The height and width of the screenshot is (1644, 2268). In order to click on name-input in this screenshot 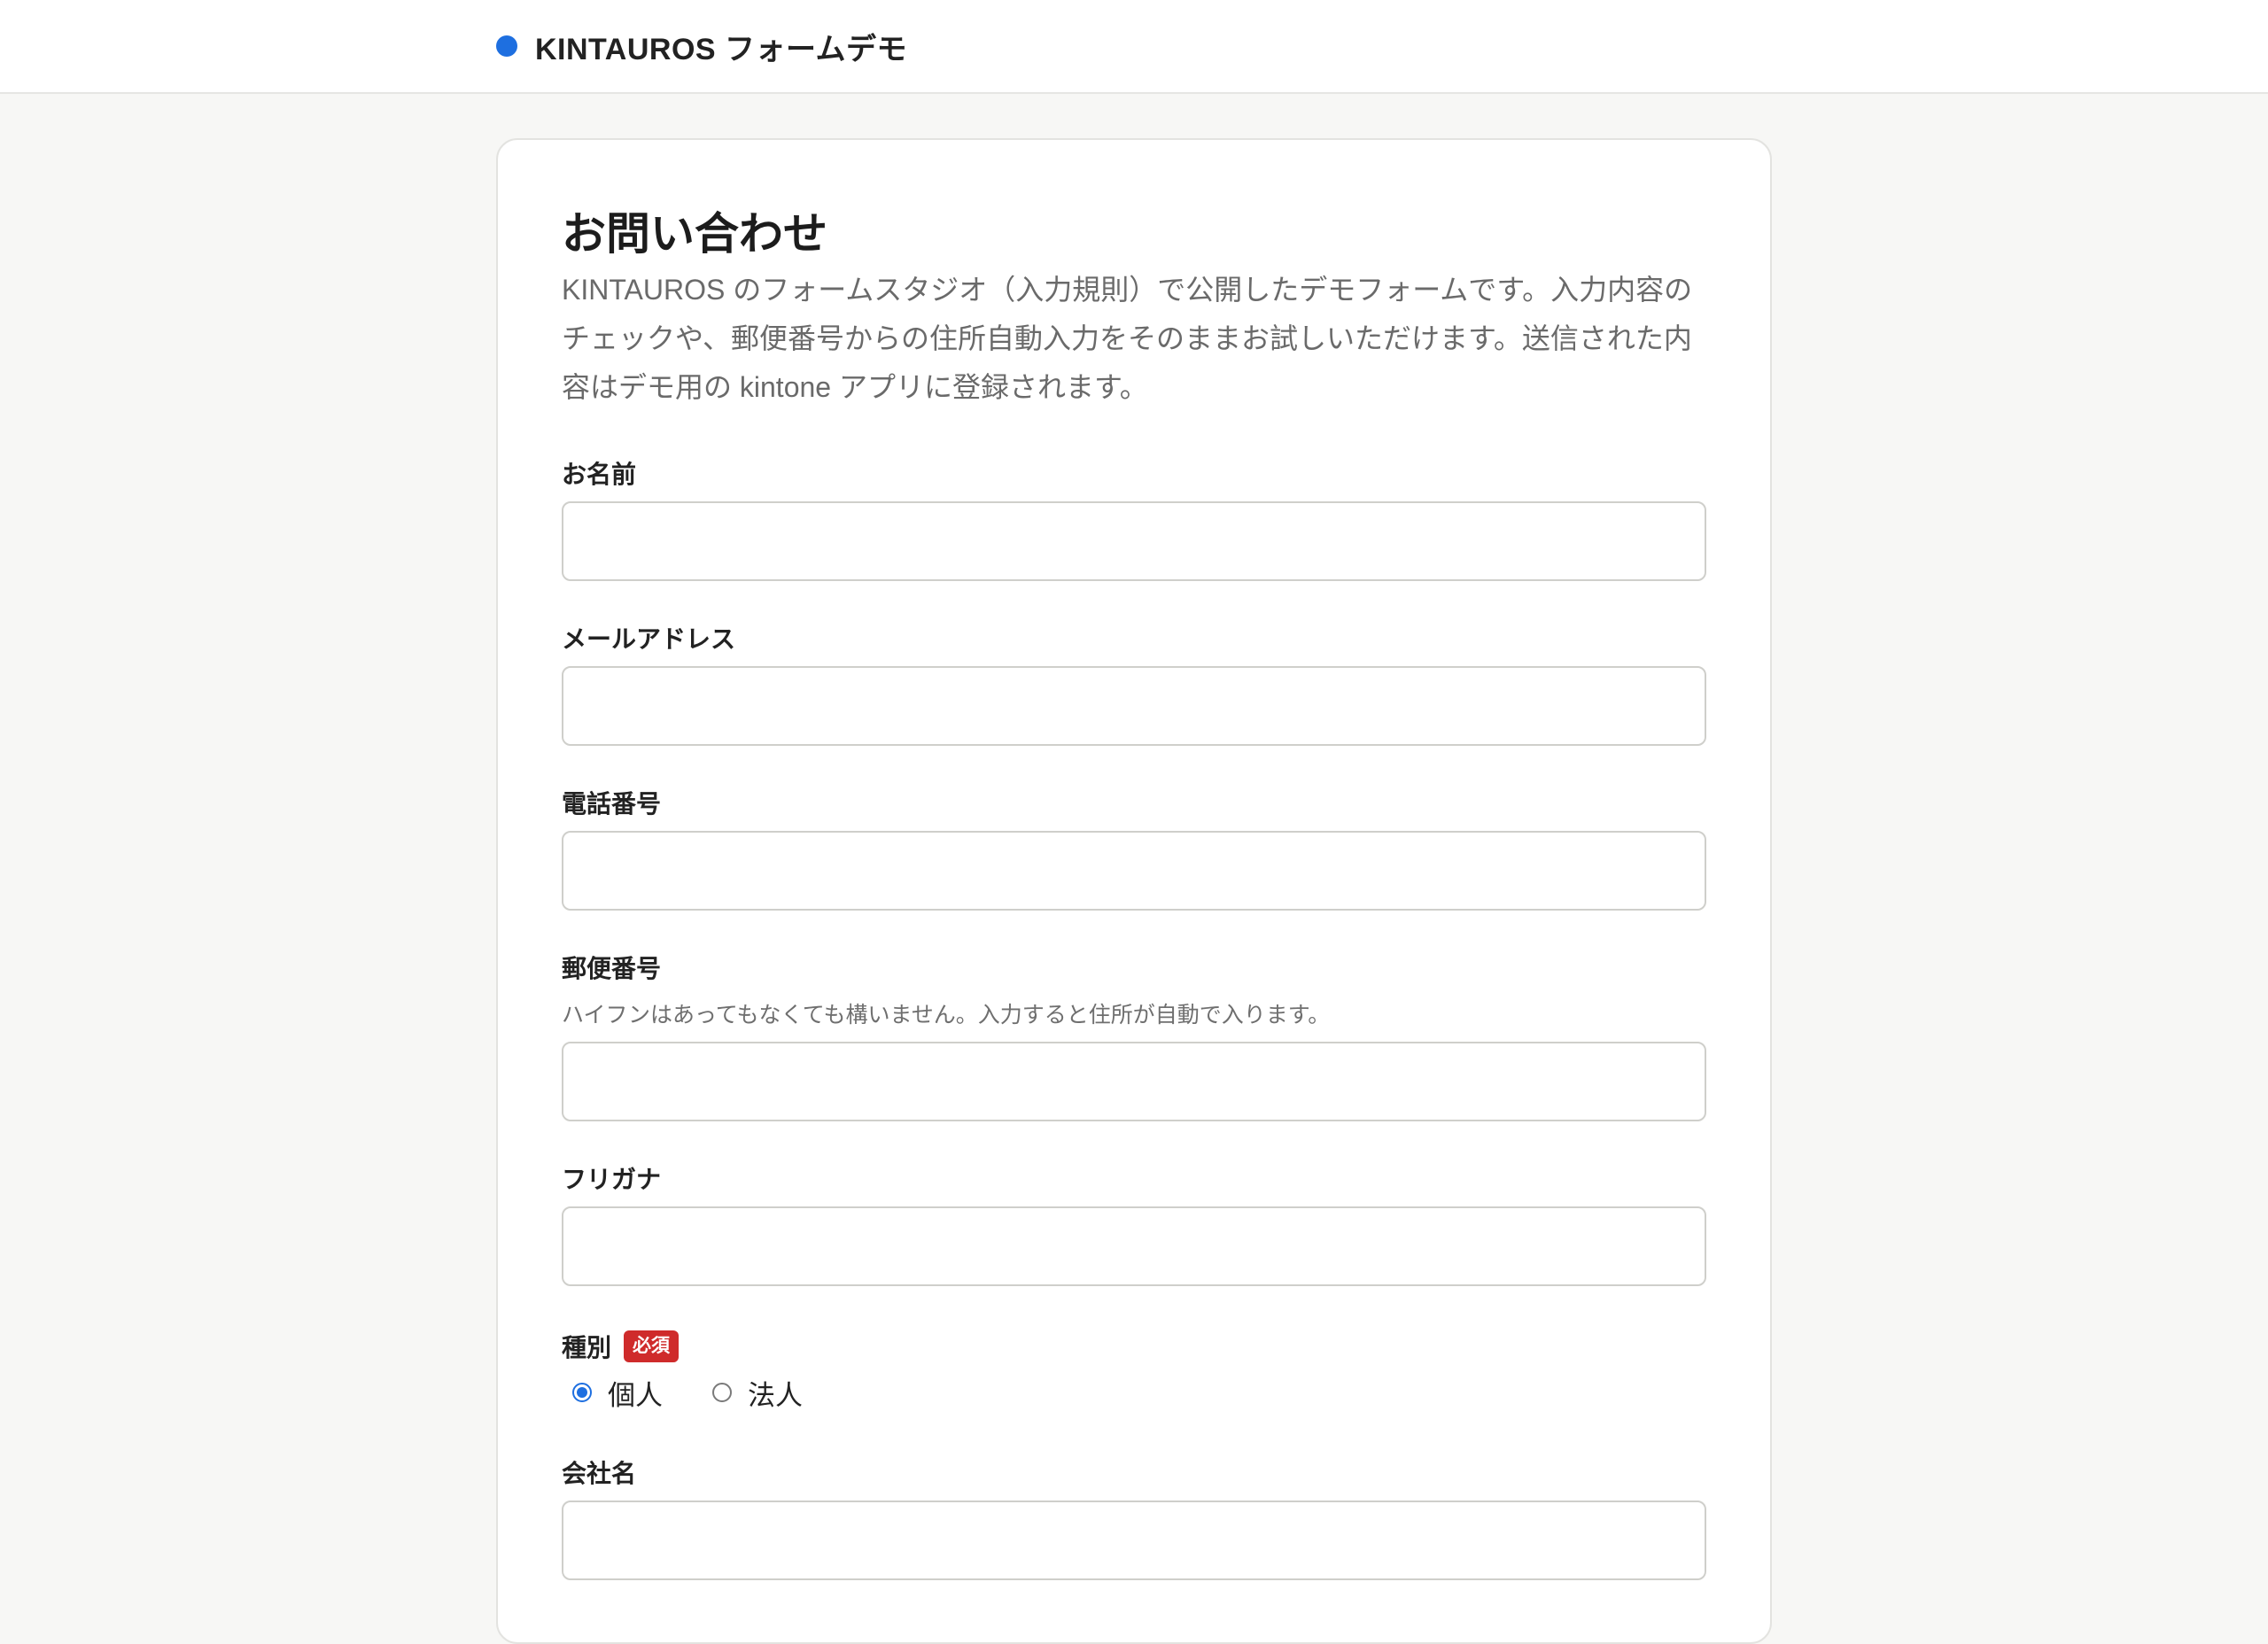, I will do `click(1134, 541)`.